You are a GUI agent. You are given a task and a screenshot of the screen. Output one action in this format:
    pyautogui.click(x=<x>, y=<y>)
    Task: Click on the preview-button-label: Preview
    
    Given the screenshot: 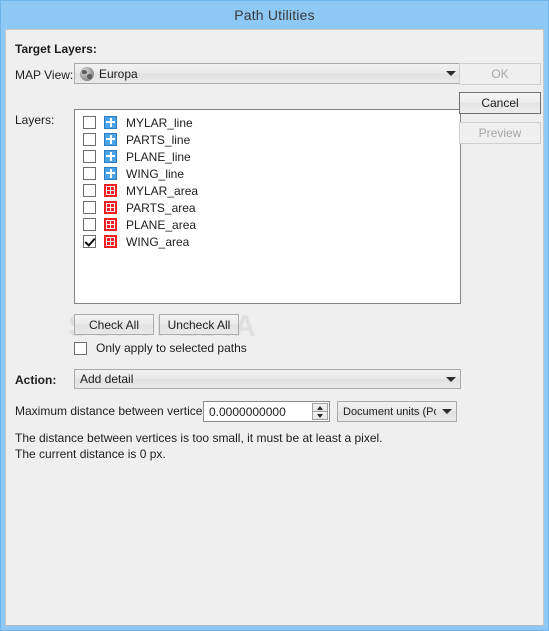 What is the action you would take?
    pyautogui.click(x=500, y=133)
    